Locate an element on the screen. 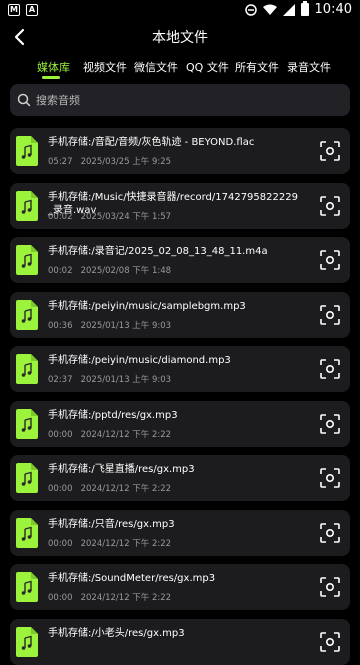  tab-qq-files: QQ 文件 is located at coordinates (207, 67).